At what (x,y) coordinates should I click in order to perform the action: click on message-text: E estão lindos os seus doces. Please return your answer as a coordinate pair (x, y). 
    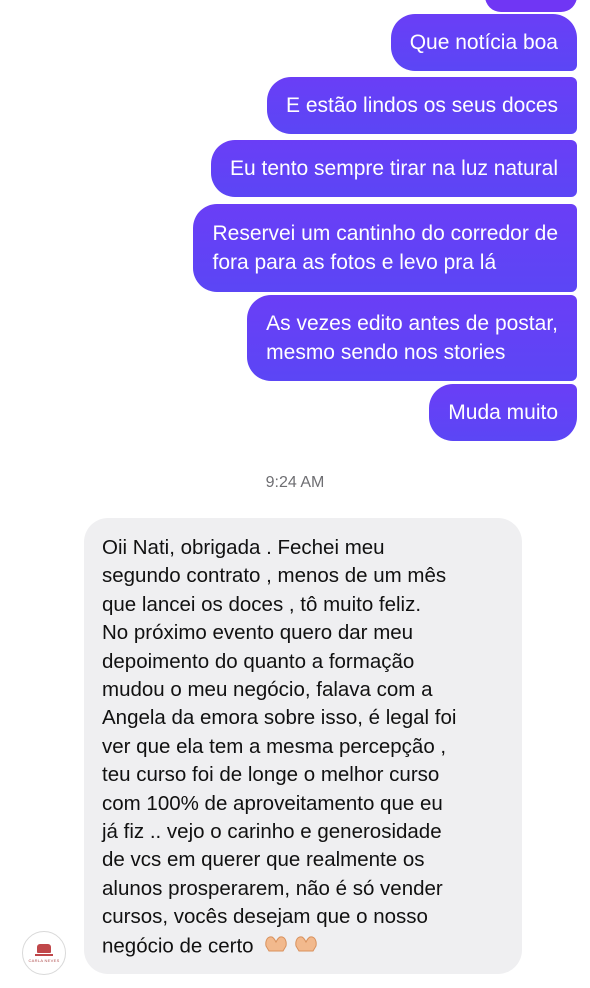
    Looking at the image, I should click on (422, 105).